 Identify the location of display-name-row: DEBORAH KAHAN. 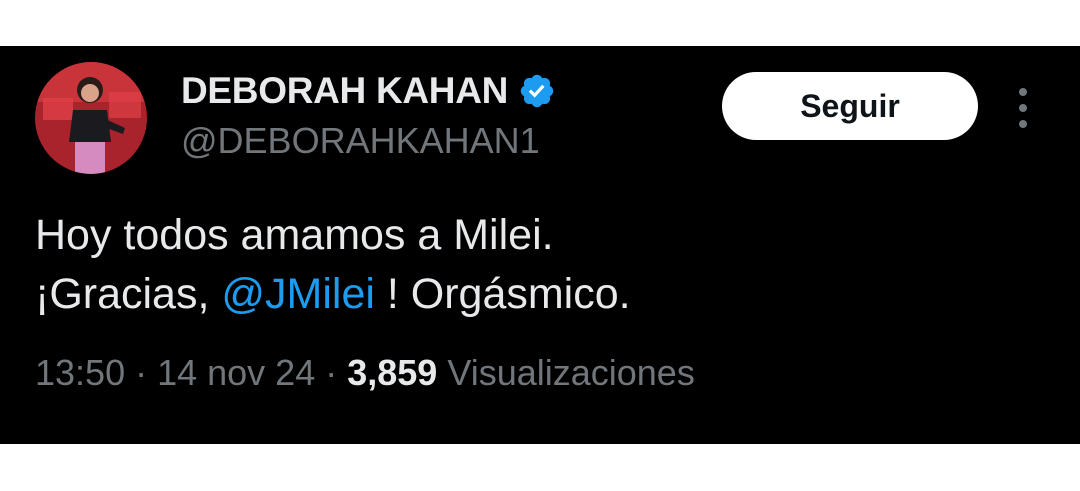
(368, 91).